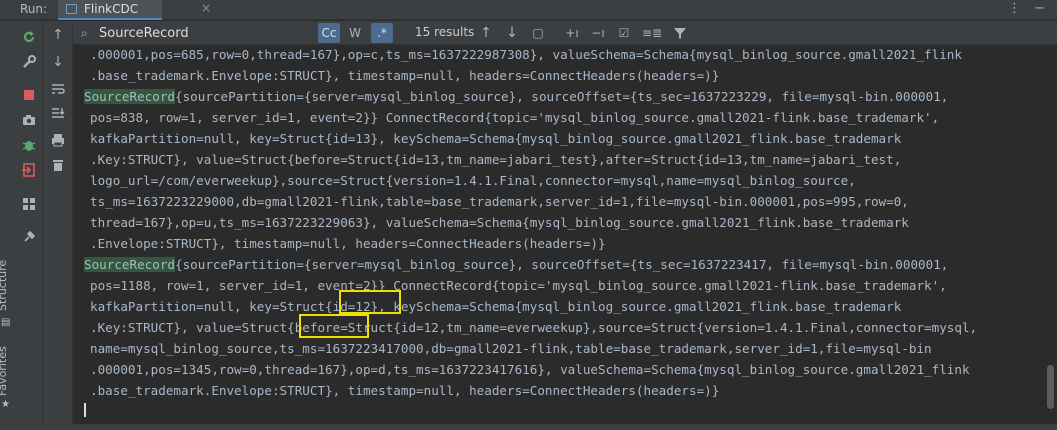  I want to click on regex-button: .*, so click(382, 33).